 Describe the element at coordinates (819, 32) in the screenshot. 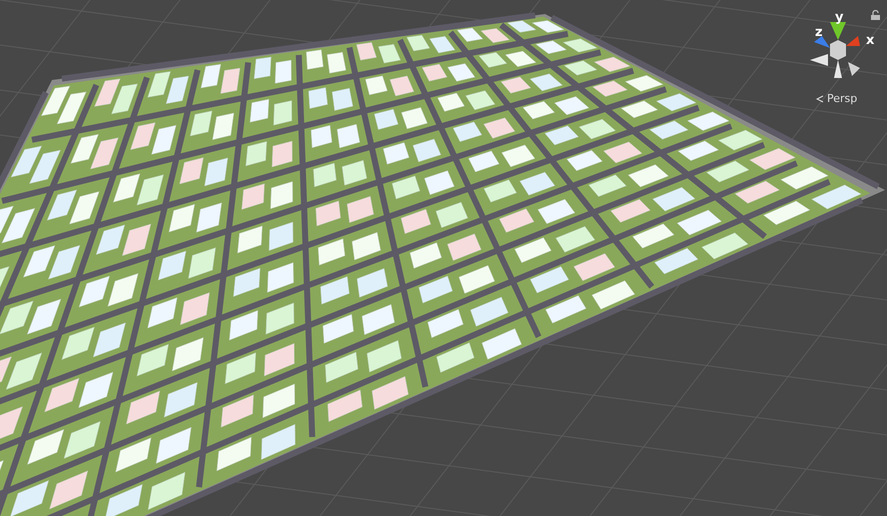

I see `axis-label: z` at that location.